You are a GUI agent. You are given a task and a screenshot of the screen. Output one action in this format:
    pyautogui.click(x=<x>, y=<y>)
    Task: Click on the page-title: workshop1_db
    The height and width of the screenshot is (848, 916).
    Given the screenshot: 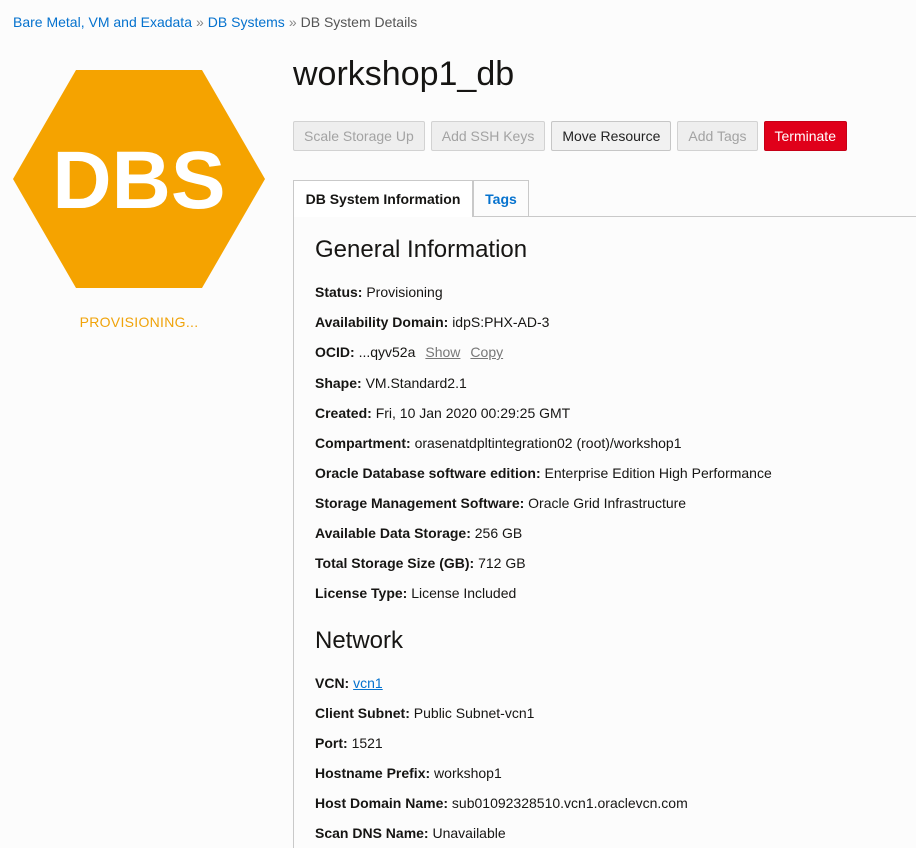 What is the action you would take?
    pyautogui.click(x=404, y=74)
    